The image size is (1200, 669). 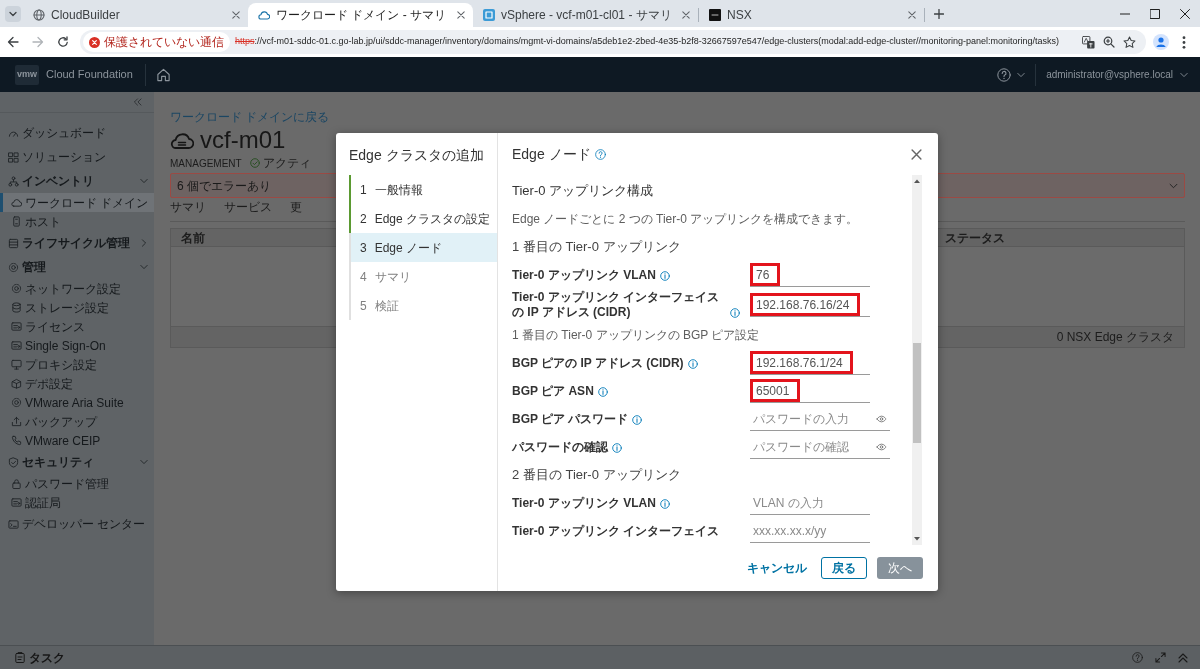 What do you see at coordinates (775, 391) in the screenshot?
I see `input-field: 65001` at bounding box center [775, 391].